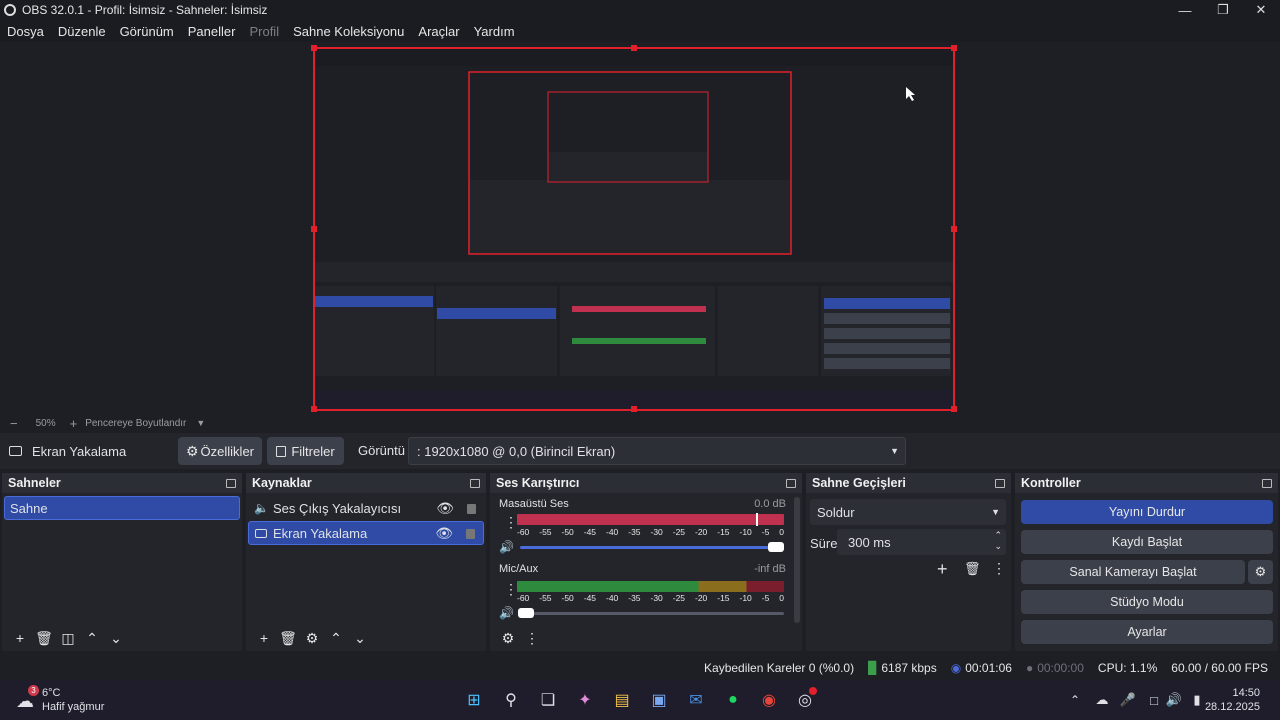  Describe the element at coordinates (76, 700) in the screenshot. I see `weather-widget: ☁ 3 6°C Hafif yağmur` at that location.